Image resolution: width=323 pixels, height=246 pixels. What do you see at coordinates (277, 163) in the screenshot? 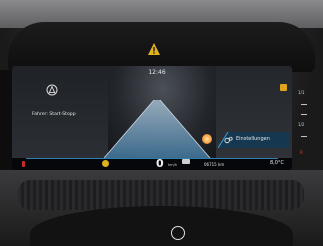
I see `outside-temperature: 8,0°C` at bounding box center [277, 163].